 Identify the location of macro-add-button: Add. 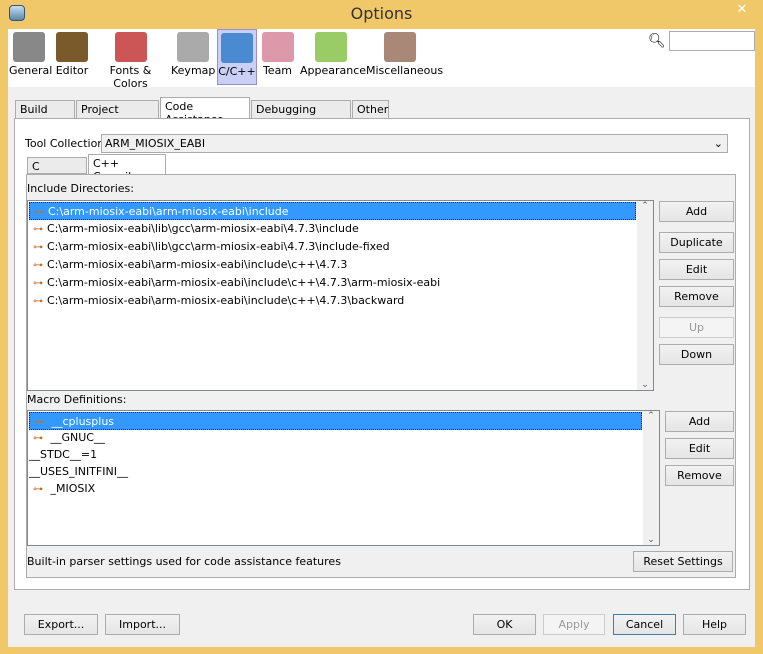
(699, 421).